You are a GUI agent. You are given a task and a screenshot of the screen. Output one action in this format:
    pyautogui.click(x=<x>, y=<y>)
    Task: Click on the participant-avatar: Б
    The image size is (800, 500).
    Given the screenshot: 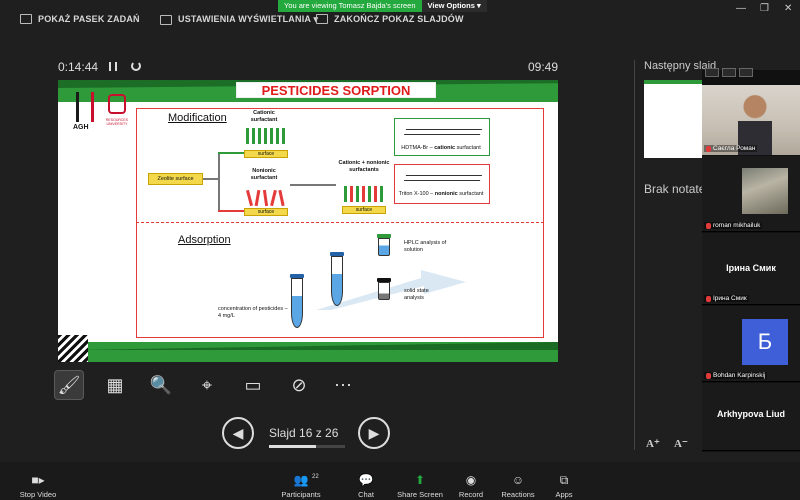 What is the action you would take?
    pyautogui.click(x=765, y=342)
    